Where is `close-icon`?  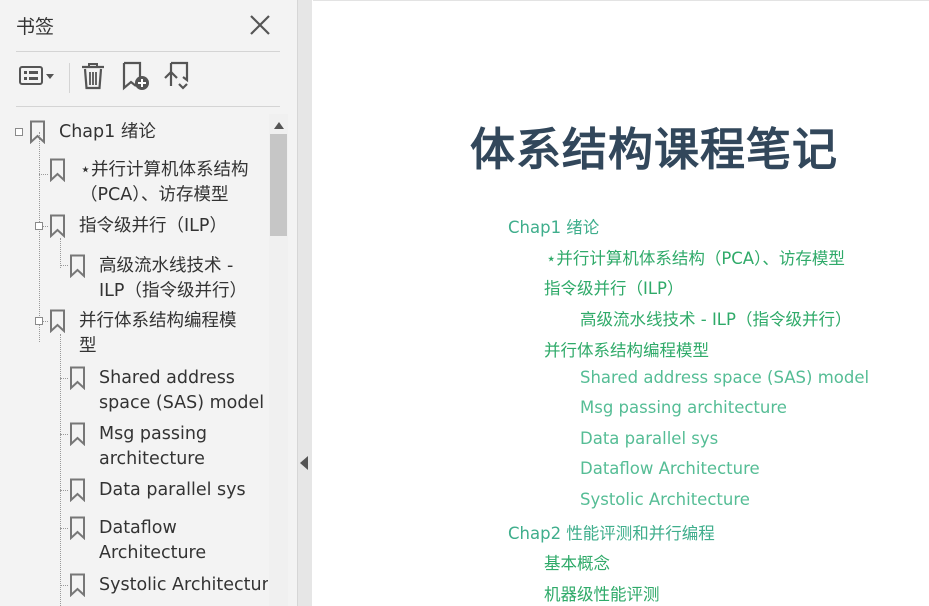
close-icon is located at coordinates (260, 25).